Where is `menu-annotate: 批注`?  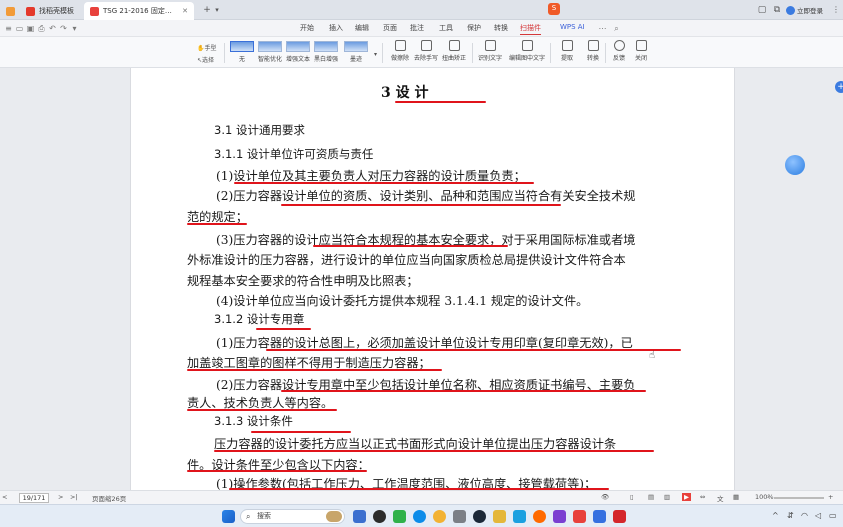
menu-annotate: 批注 is located at coordinates (417, 28).